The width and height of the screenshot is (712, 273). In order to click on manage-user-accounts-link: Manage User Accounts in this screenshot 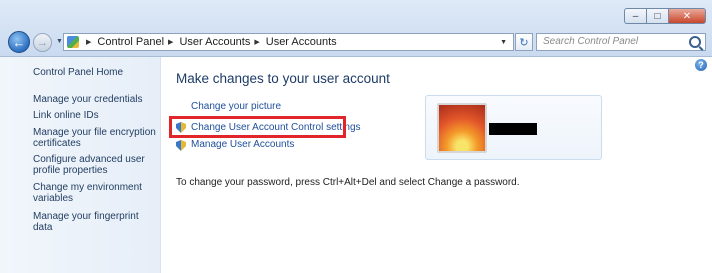, I will do `click(242, 144)`.